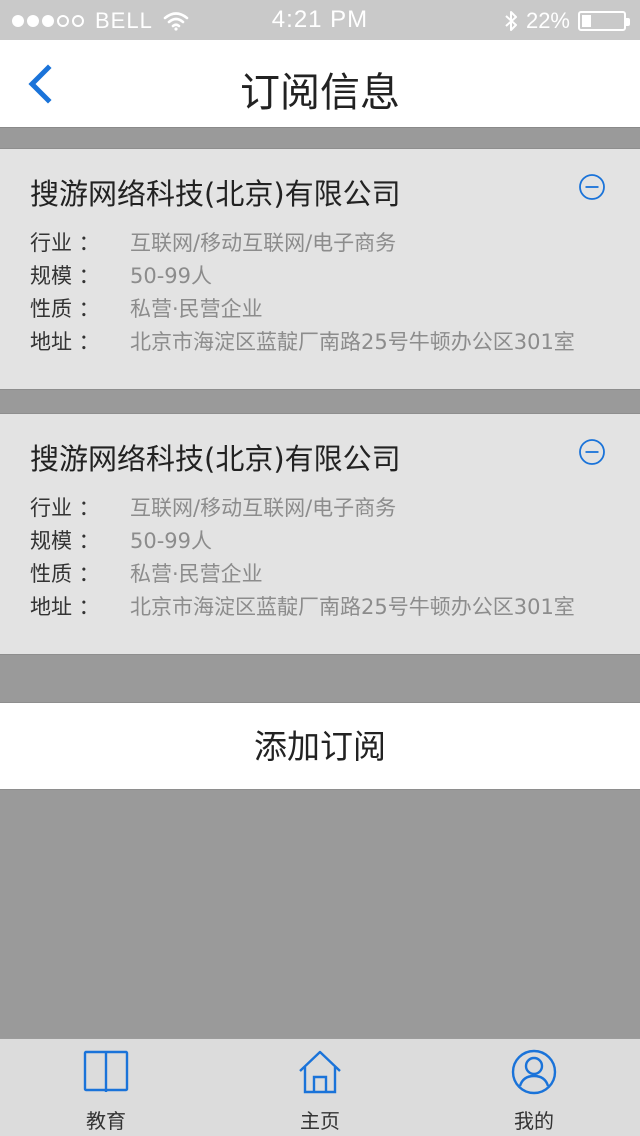 Image resolution: width=640 pixels, height=1136 pixels. I want to click on book-icon, so click(106, 1071).